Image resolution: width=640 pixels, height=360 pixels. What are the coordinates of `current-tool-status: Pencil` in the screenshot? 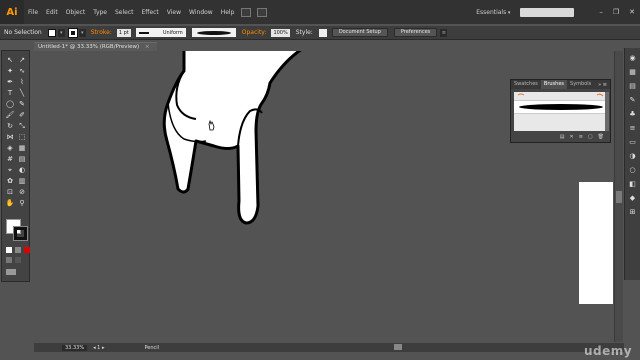 It's located at (151, 348).